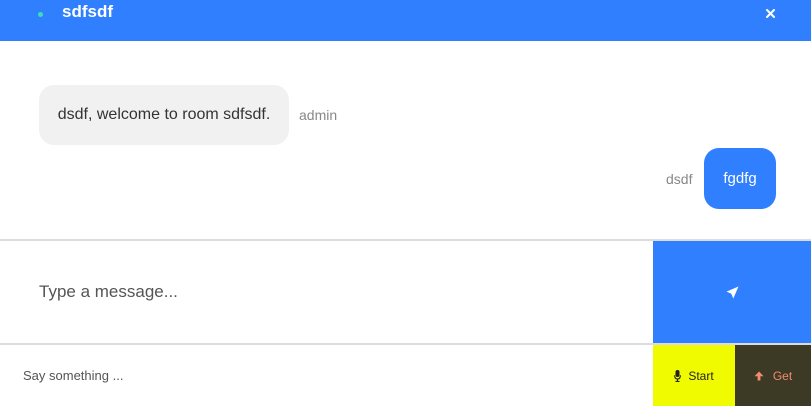  I want to click on online-status-dot, so click(40, 14).